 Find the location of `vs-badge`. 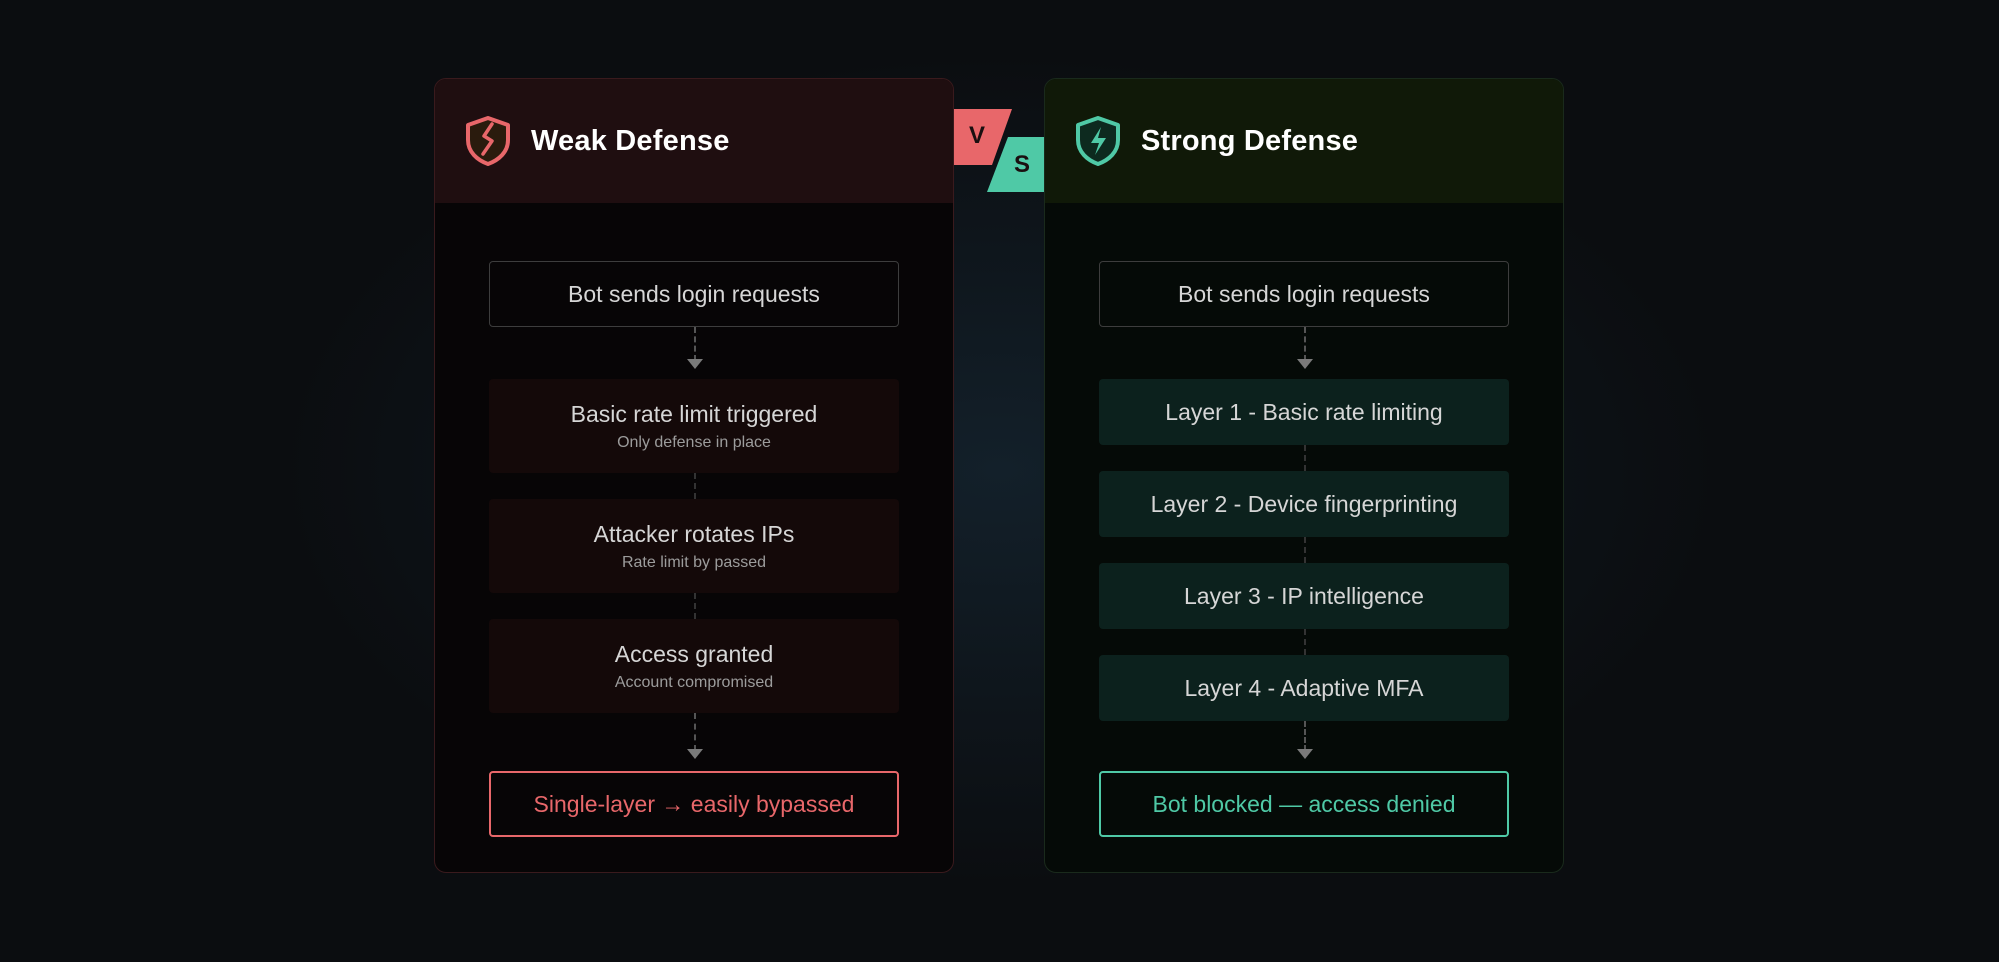

vs-badge is located at coordinates (999, 150).